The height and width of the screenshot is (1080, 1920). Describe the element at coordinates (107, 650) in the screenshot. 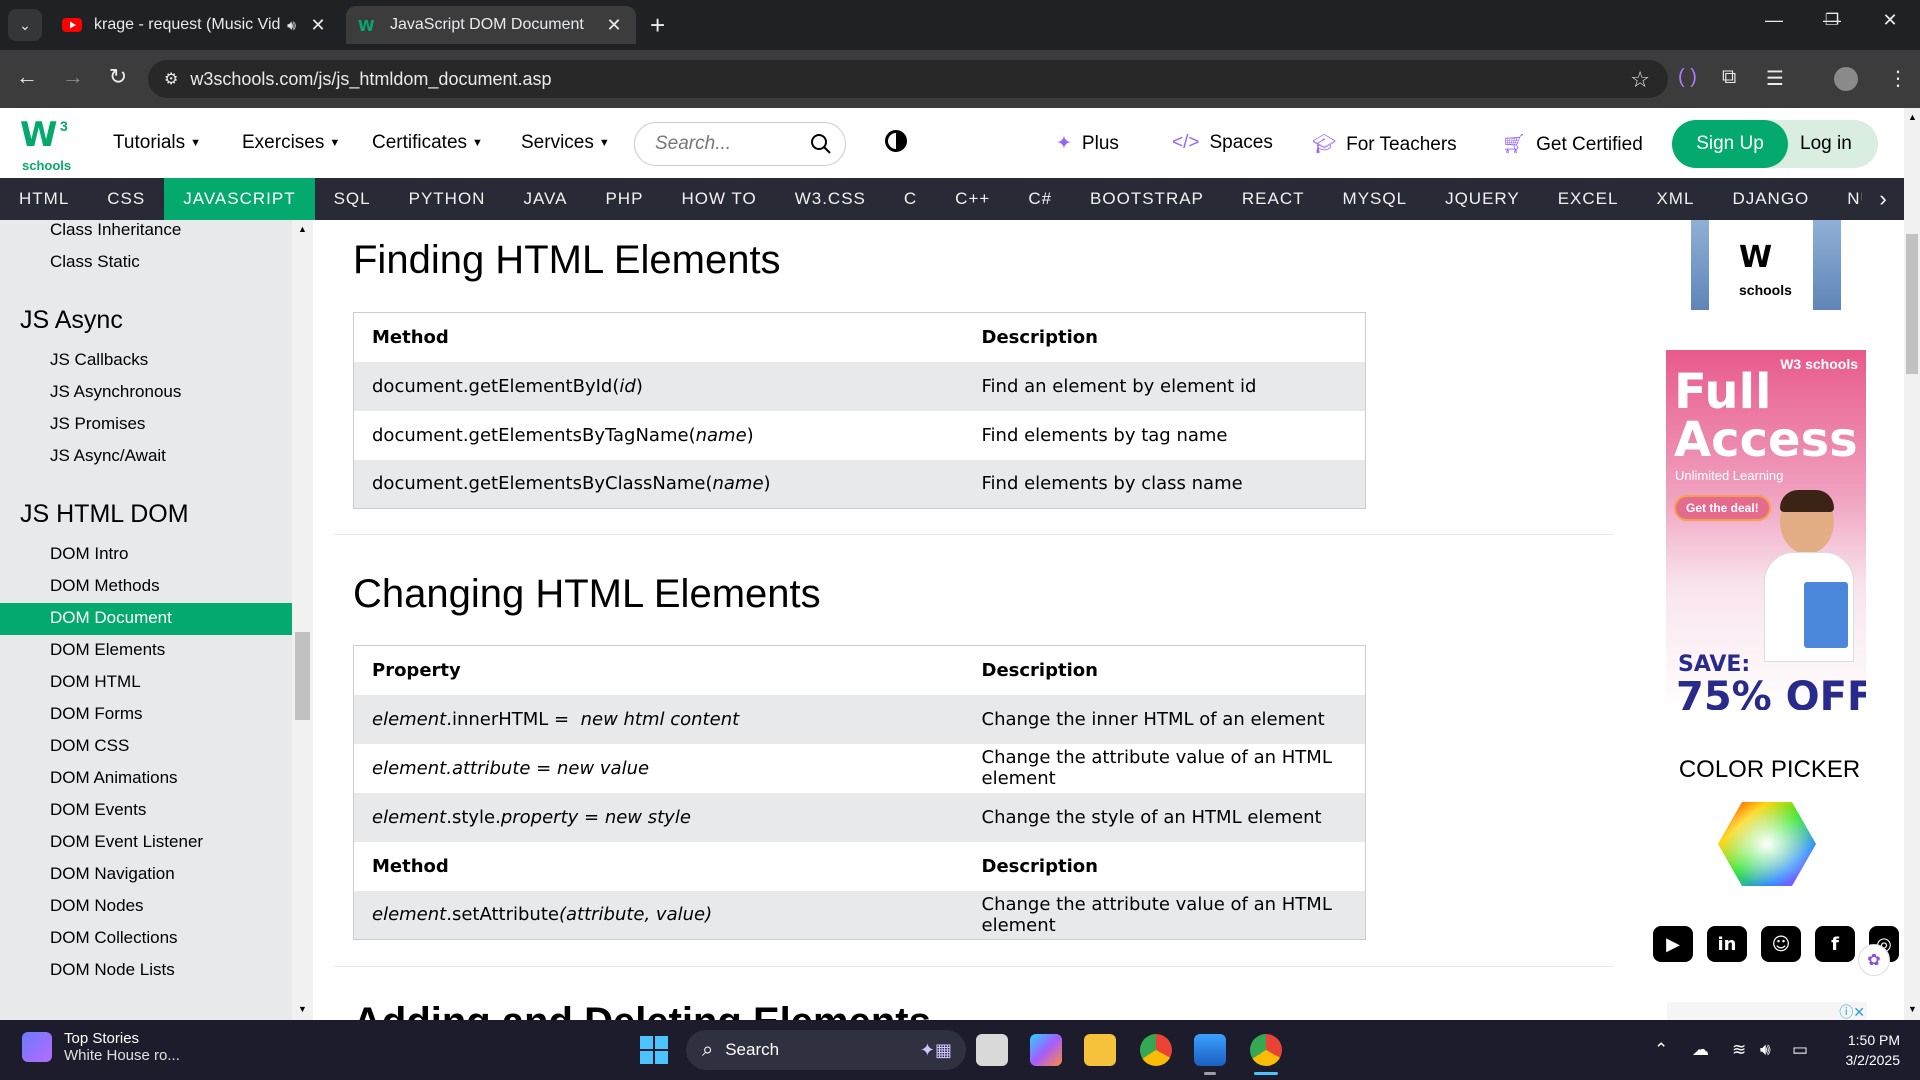

I see `sidebar-item-dom-elements: DOM Elements` at that location.